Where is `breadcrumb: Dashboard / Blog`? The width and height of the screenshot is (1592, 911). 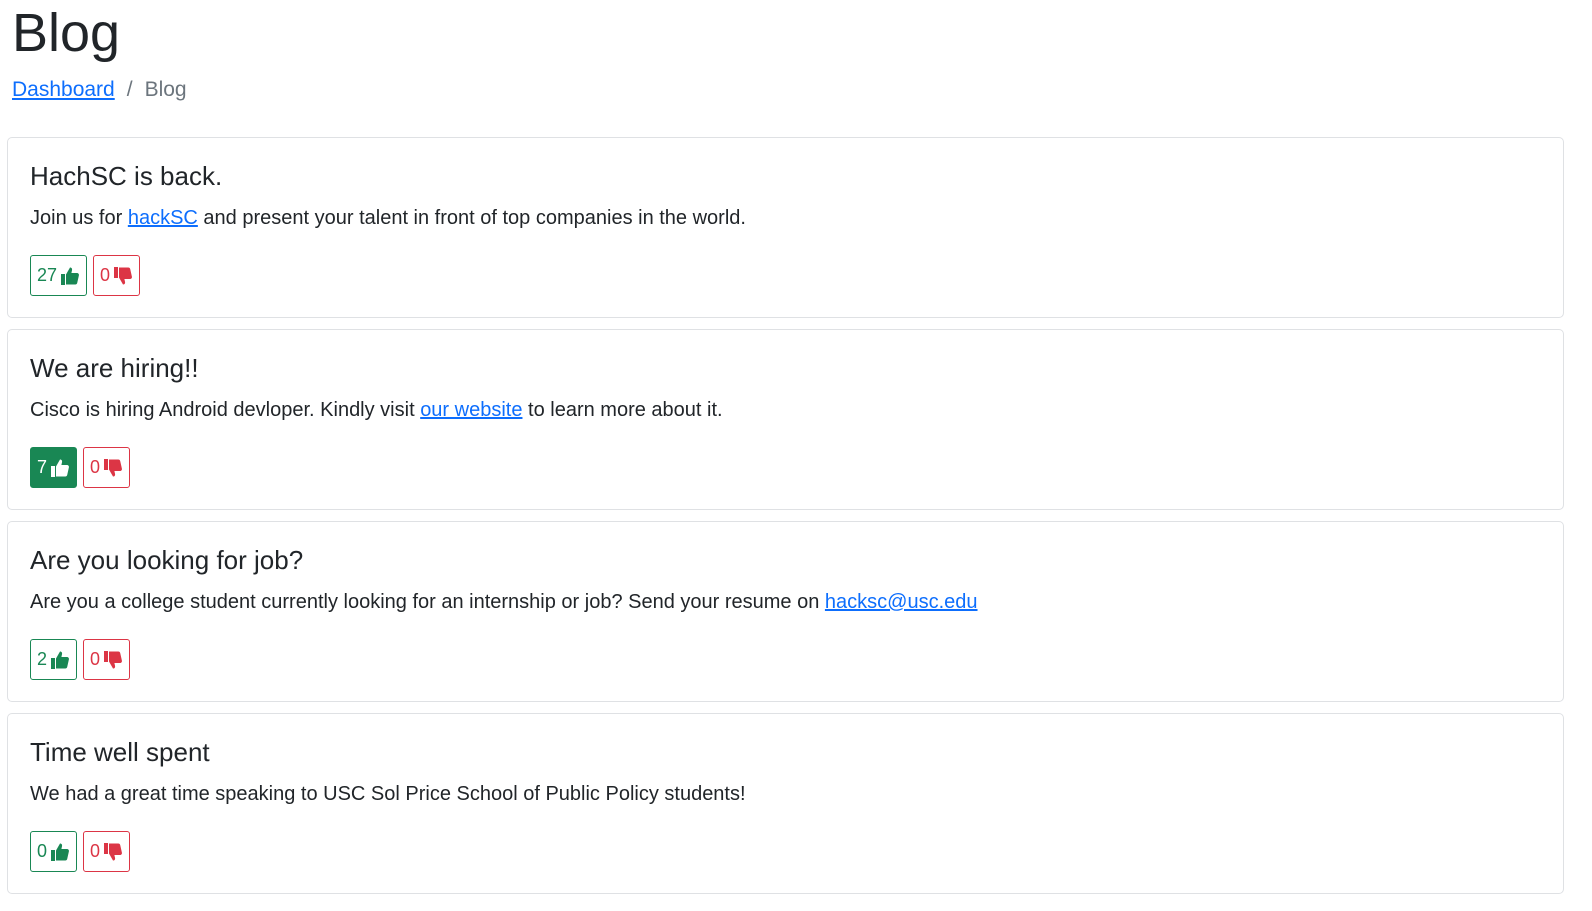
breadcrumb: Dashboard / Blog is located at coordinates (99, 90).